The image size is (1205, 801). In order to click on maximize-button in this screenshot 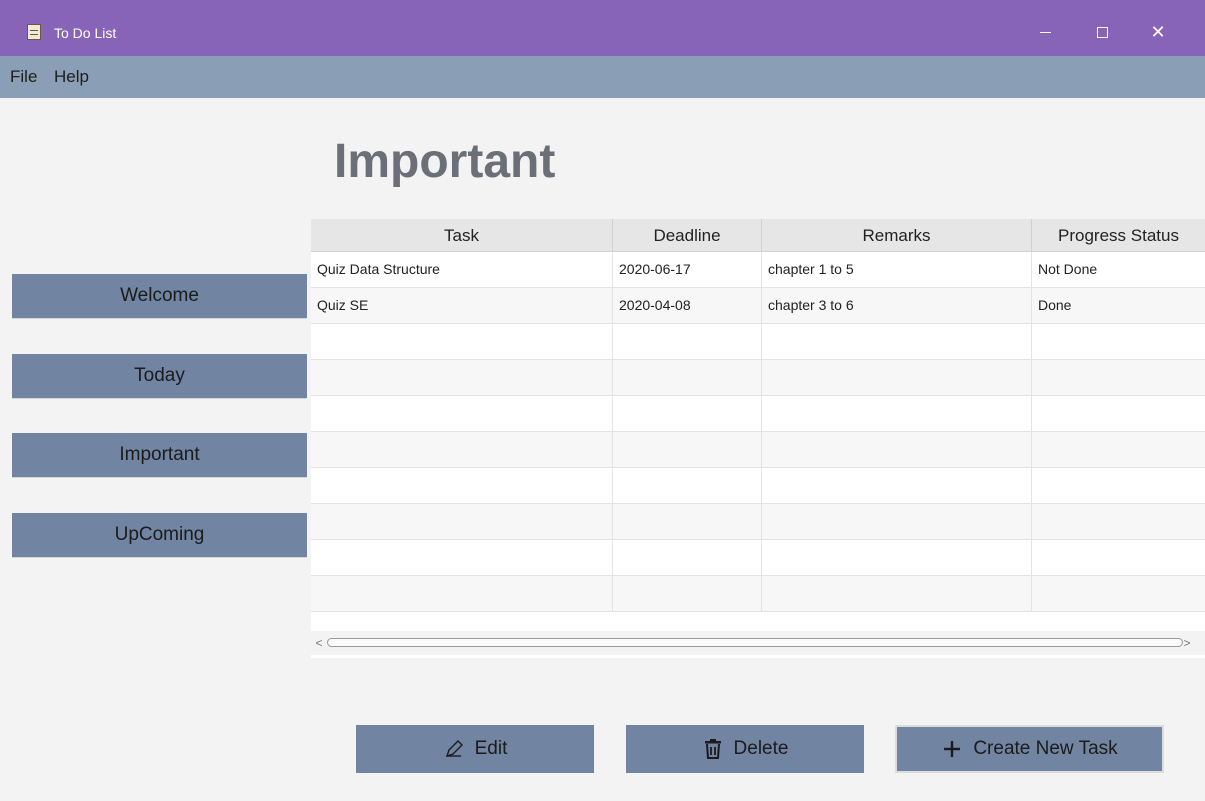, I will do `click(1102, 32)`.